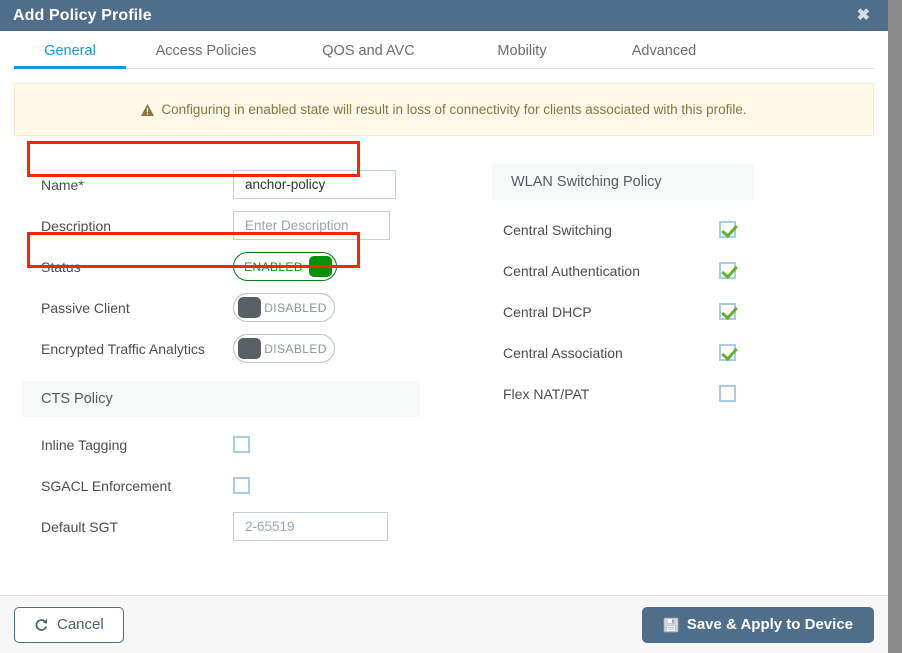 Image resolution: width=902 pixels, height=653 pixels. I want to click on tab-advanced: Advanced, so click(664, 55).